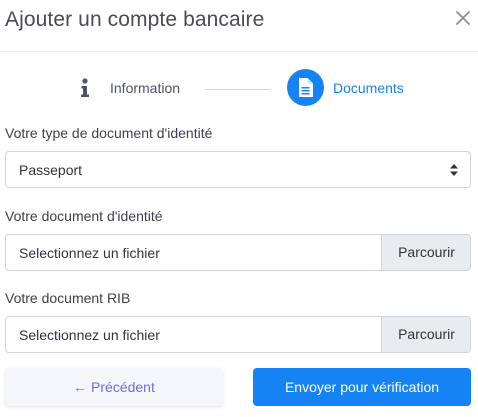 The width and height of the screenshot is (478, 417). Describe the element at coordinates (145, 88) in the screenshot. I see `step-information-label: Information` at that location.